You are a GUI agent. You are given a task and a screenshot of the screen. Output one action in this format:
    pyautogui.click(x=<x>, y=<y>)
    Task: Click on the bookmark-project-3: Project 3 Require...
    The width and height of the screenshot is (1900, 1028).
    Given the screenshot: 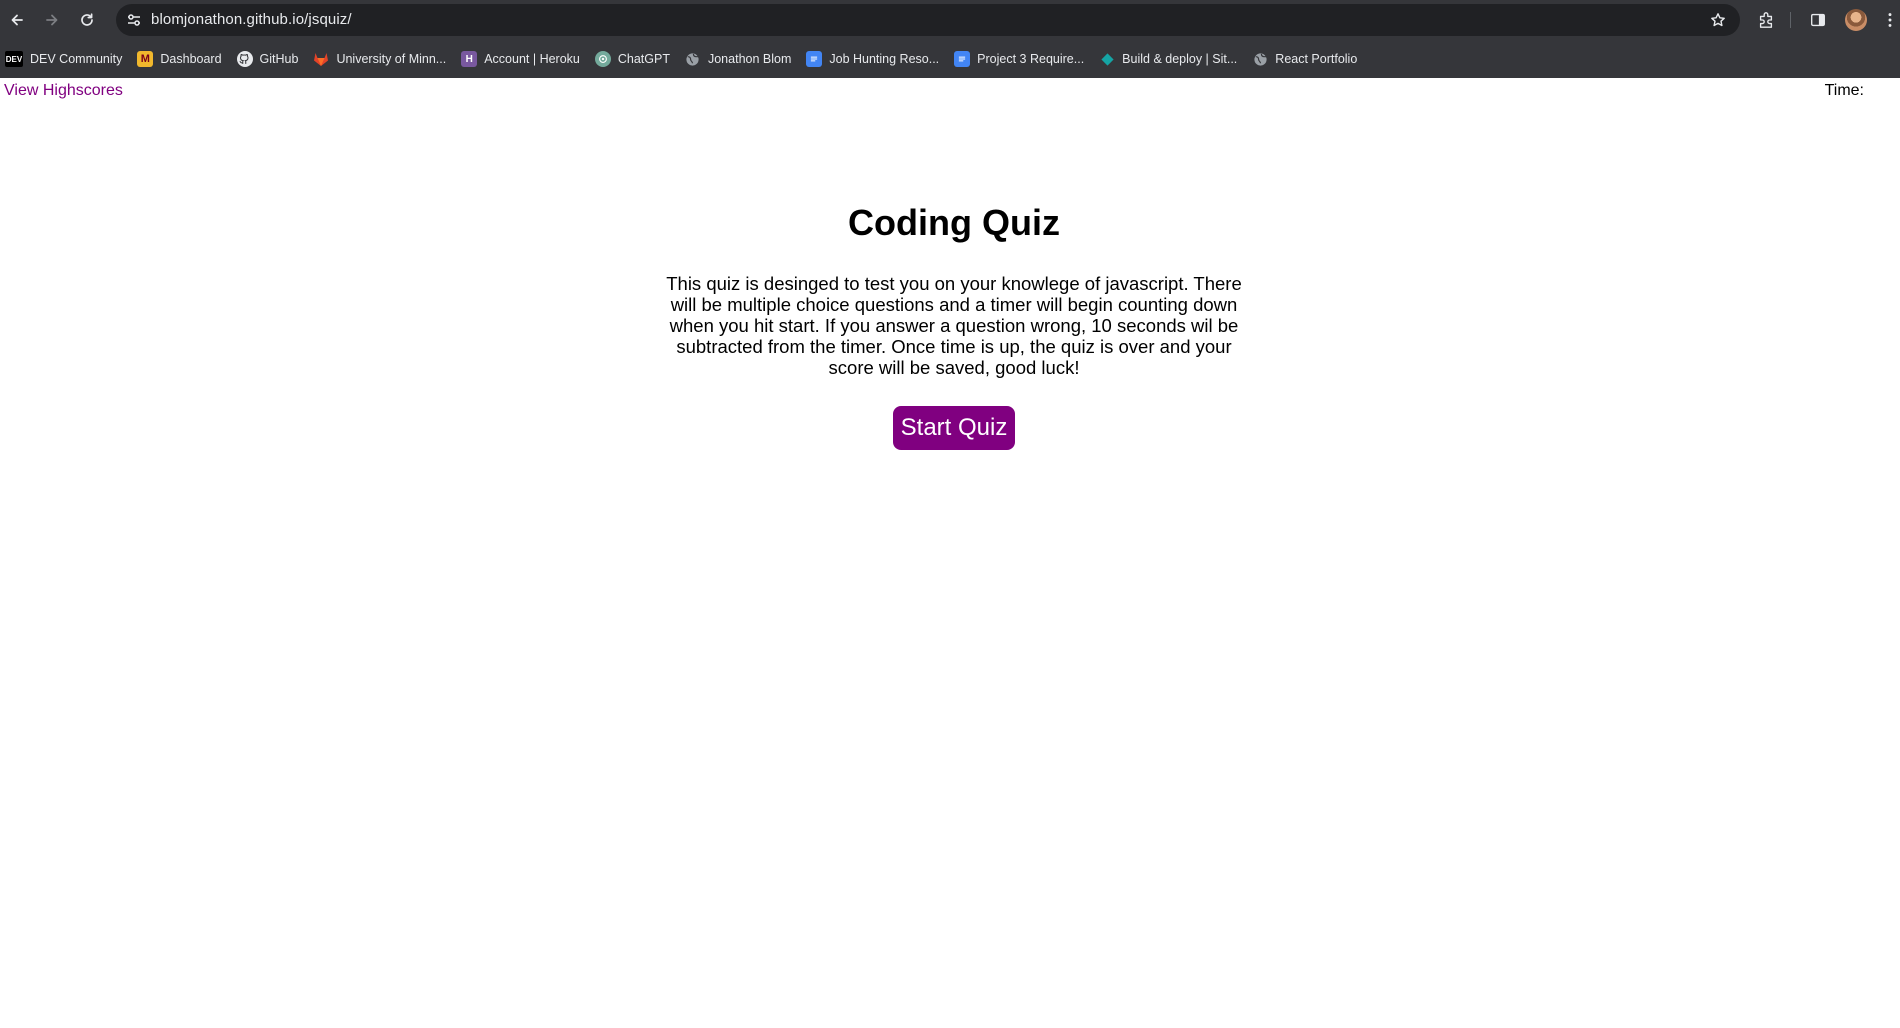 What is the action you would take?
    pyautogui.click(x=1019, y=59)
    